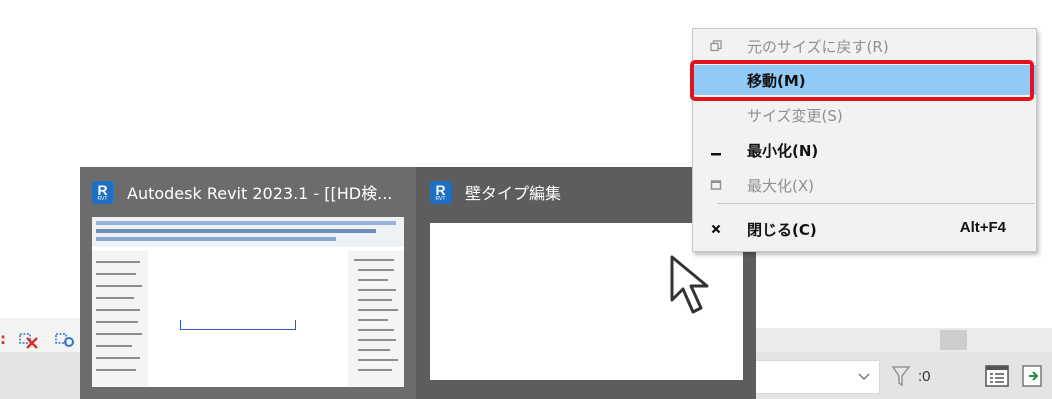 The height and width of the screenshot is (399, 1052). Describe the element at coordinates (997, 376) in the screenshot. I see `properties-icon` at that location.